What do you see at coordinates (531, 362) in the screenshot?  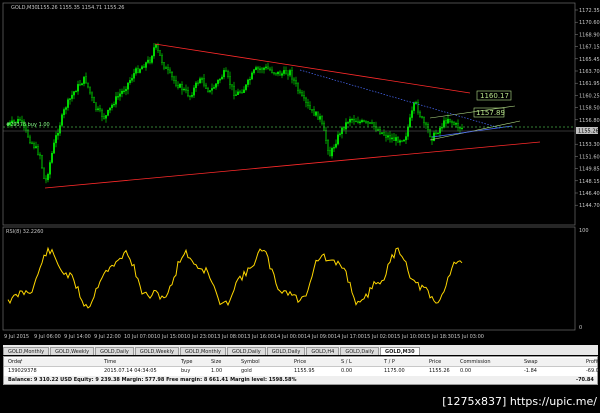 I see `column-header: Swap` at bounding box center [531, 362].